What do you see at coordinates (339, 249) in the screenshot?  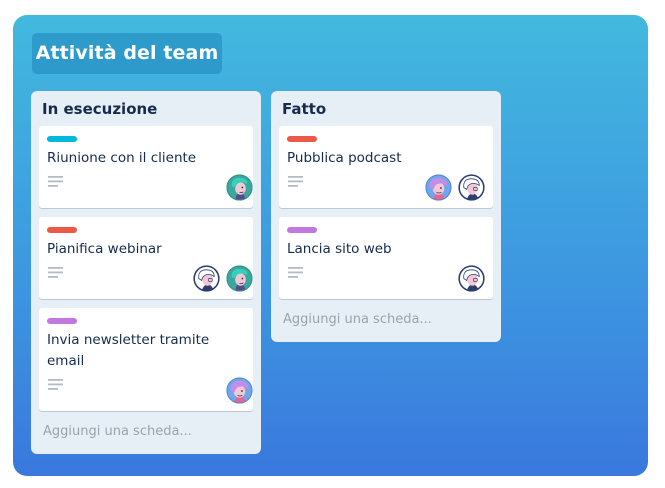 I see `card-title: Lancia sito web` at bounding box center [339, 249].